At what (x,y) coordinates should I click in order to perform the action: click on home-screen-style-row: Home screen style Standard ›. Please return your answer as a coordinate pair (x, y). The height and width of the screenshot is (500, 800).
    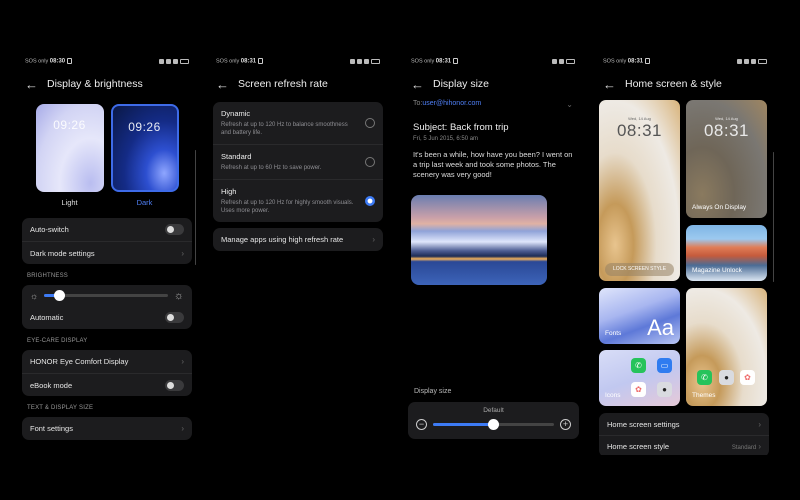
    Looking at the image, I should click on (684, 445).